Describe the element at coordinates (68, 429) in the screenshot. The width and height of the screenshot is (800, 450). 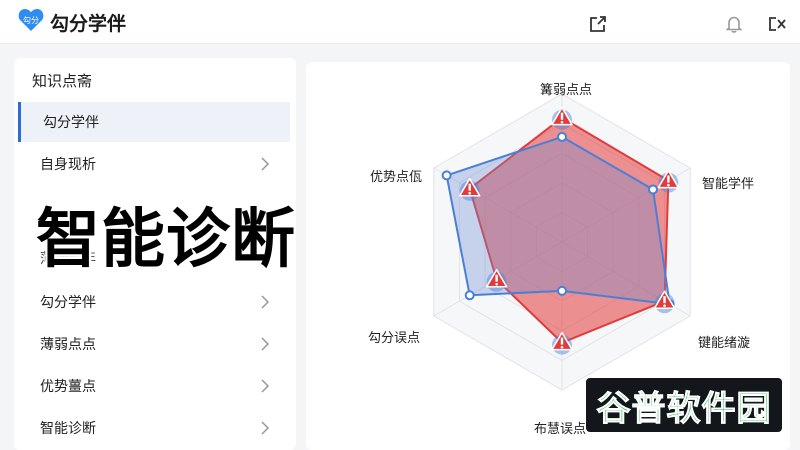
I see `sidebar-item-label: 智能诊断` at that location.